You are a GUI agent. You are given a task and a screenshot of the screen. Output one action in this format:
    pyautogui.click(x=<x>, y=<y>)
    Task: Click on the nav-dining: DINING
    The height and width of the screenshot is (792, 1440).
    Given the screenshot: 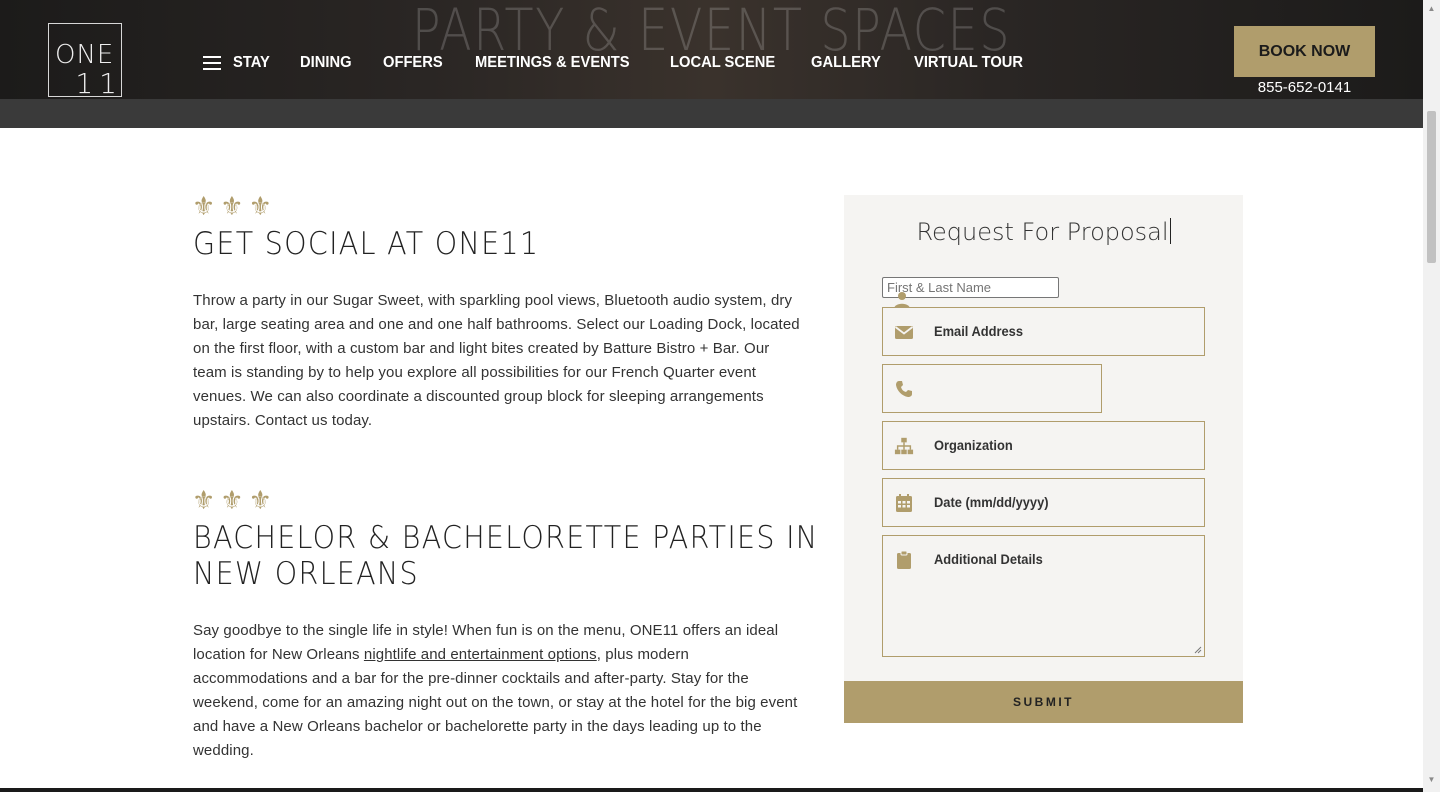 What is the action you would take?
    pyautogui.click(x=326, y=63)
    